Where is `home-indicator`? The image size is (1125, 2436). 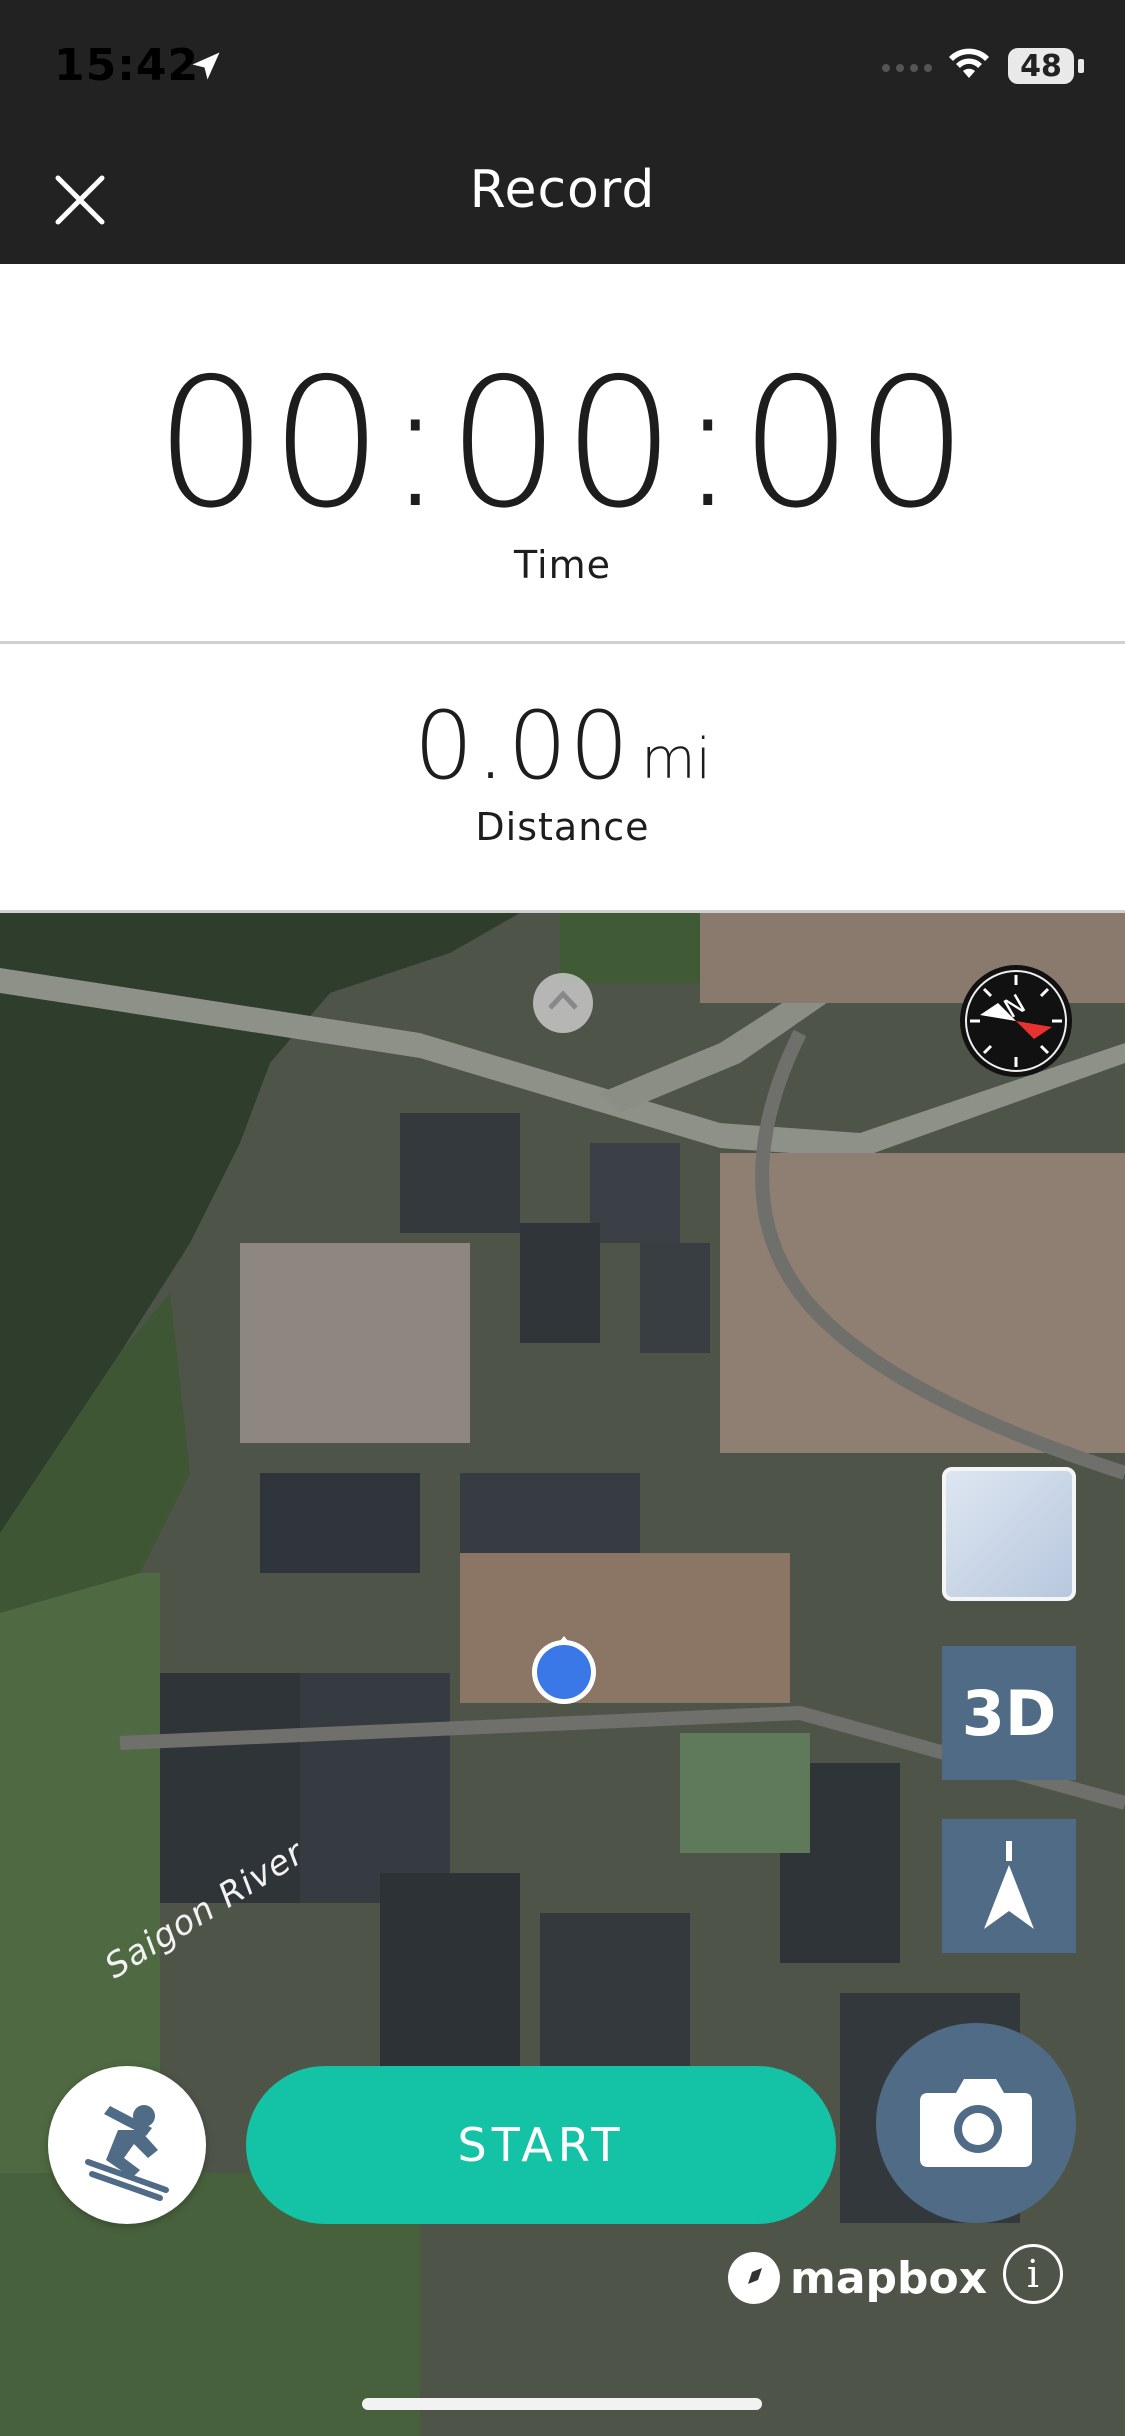 home-indicator is located at coordinates (562, 2404).